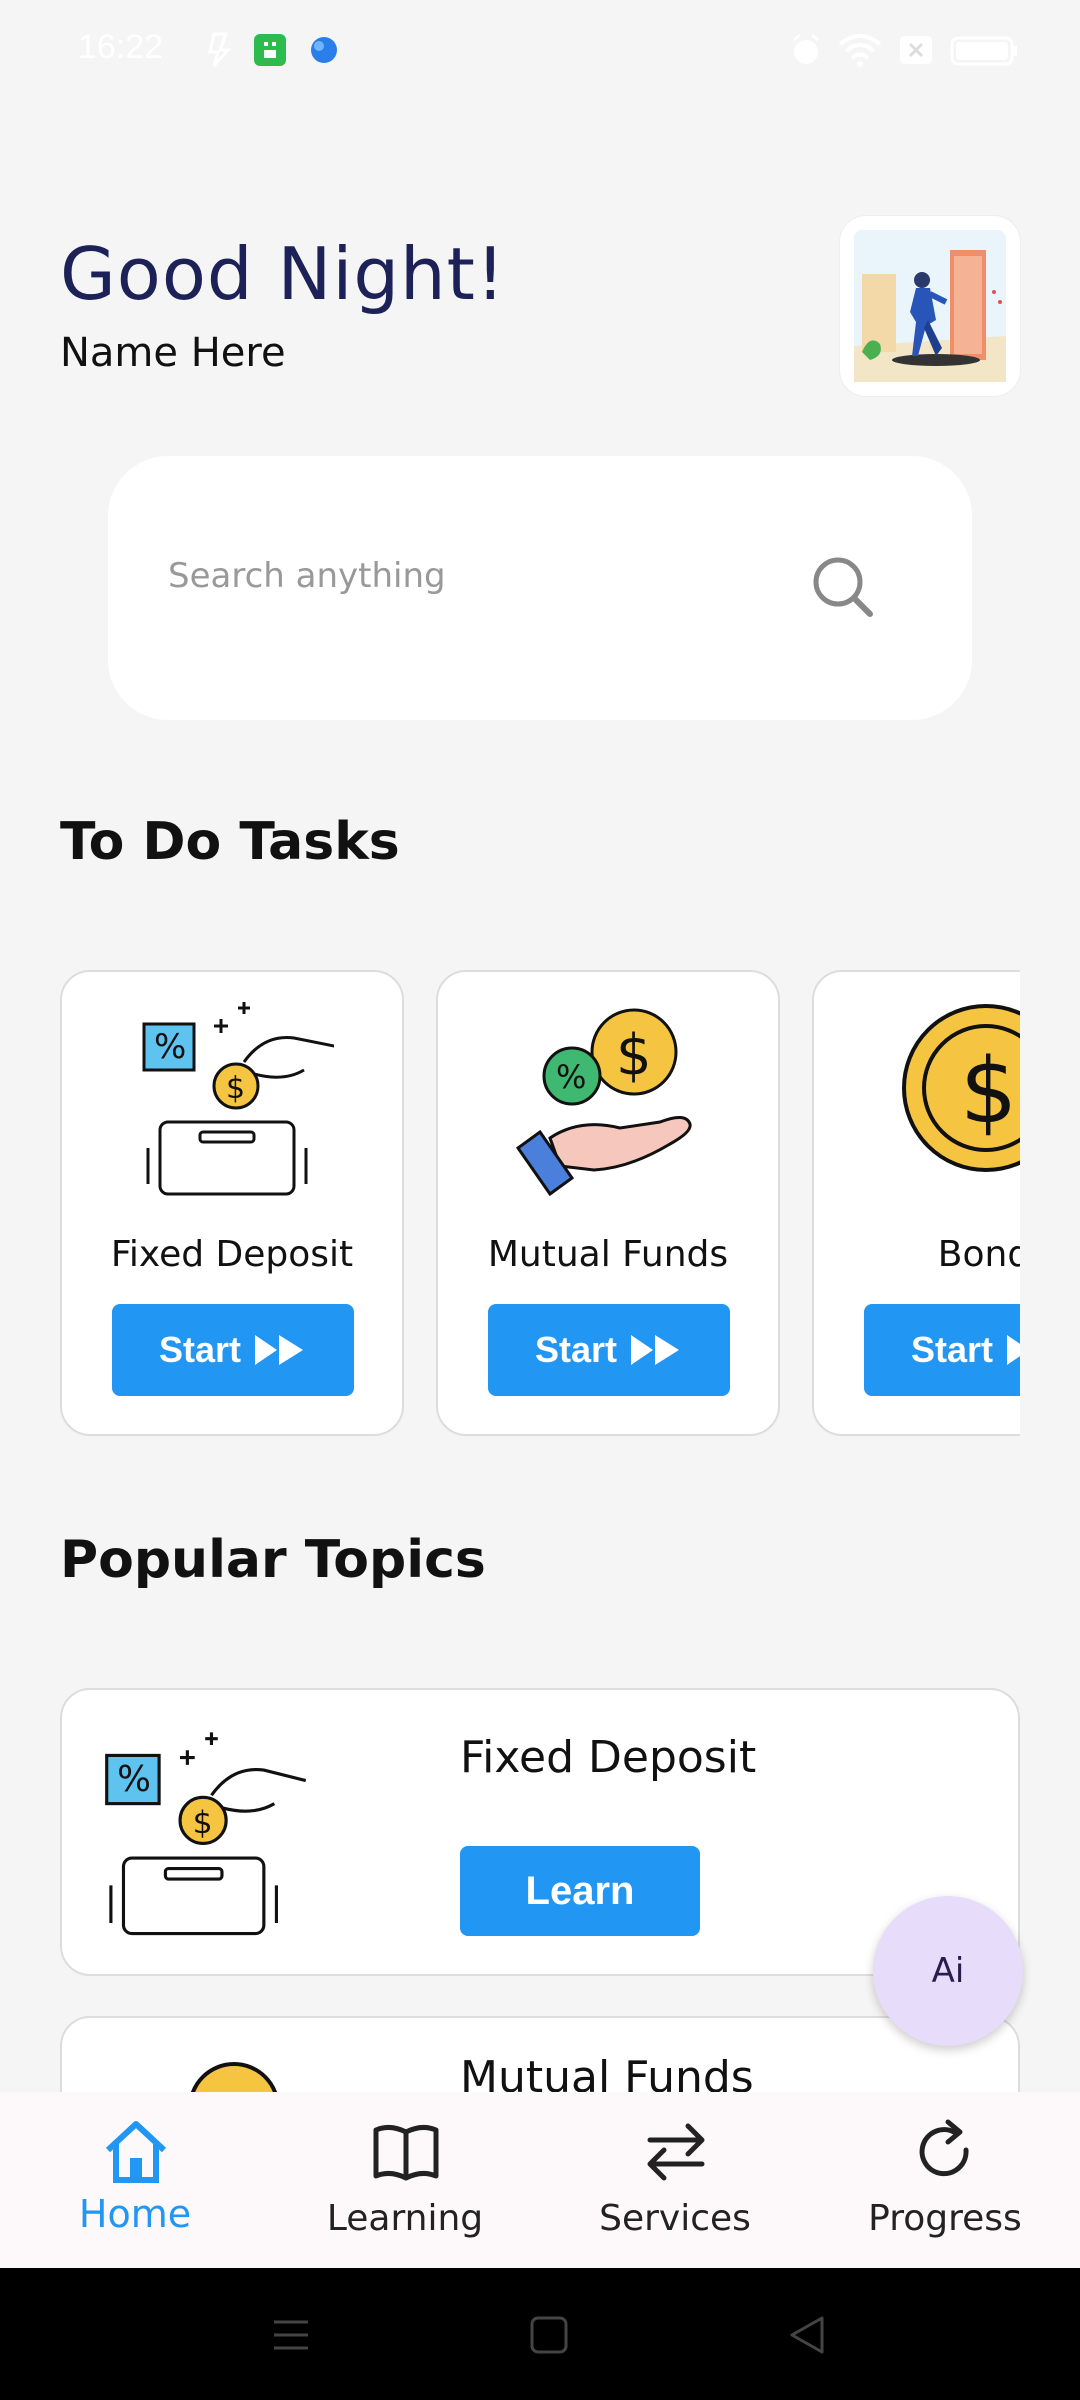 Image resolution: width=1080 pixels, height=2400 pixels. I want to click on greeting-title: Good Night!, so click(283, 274).